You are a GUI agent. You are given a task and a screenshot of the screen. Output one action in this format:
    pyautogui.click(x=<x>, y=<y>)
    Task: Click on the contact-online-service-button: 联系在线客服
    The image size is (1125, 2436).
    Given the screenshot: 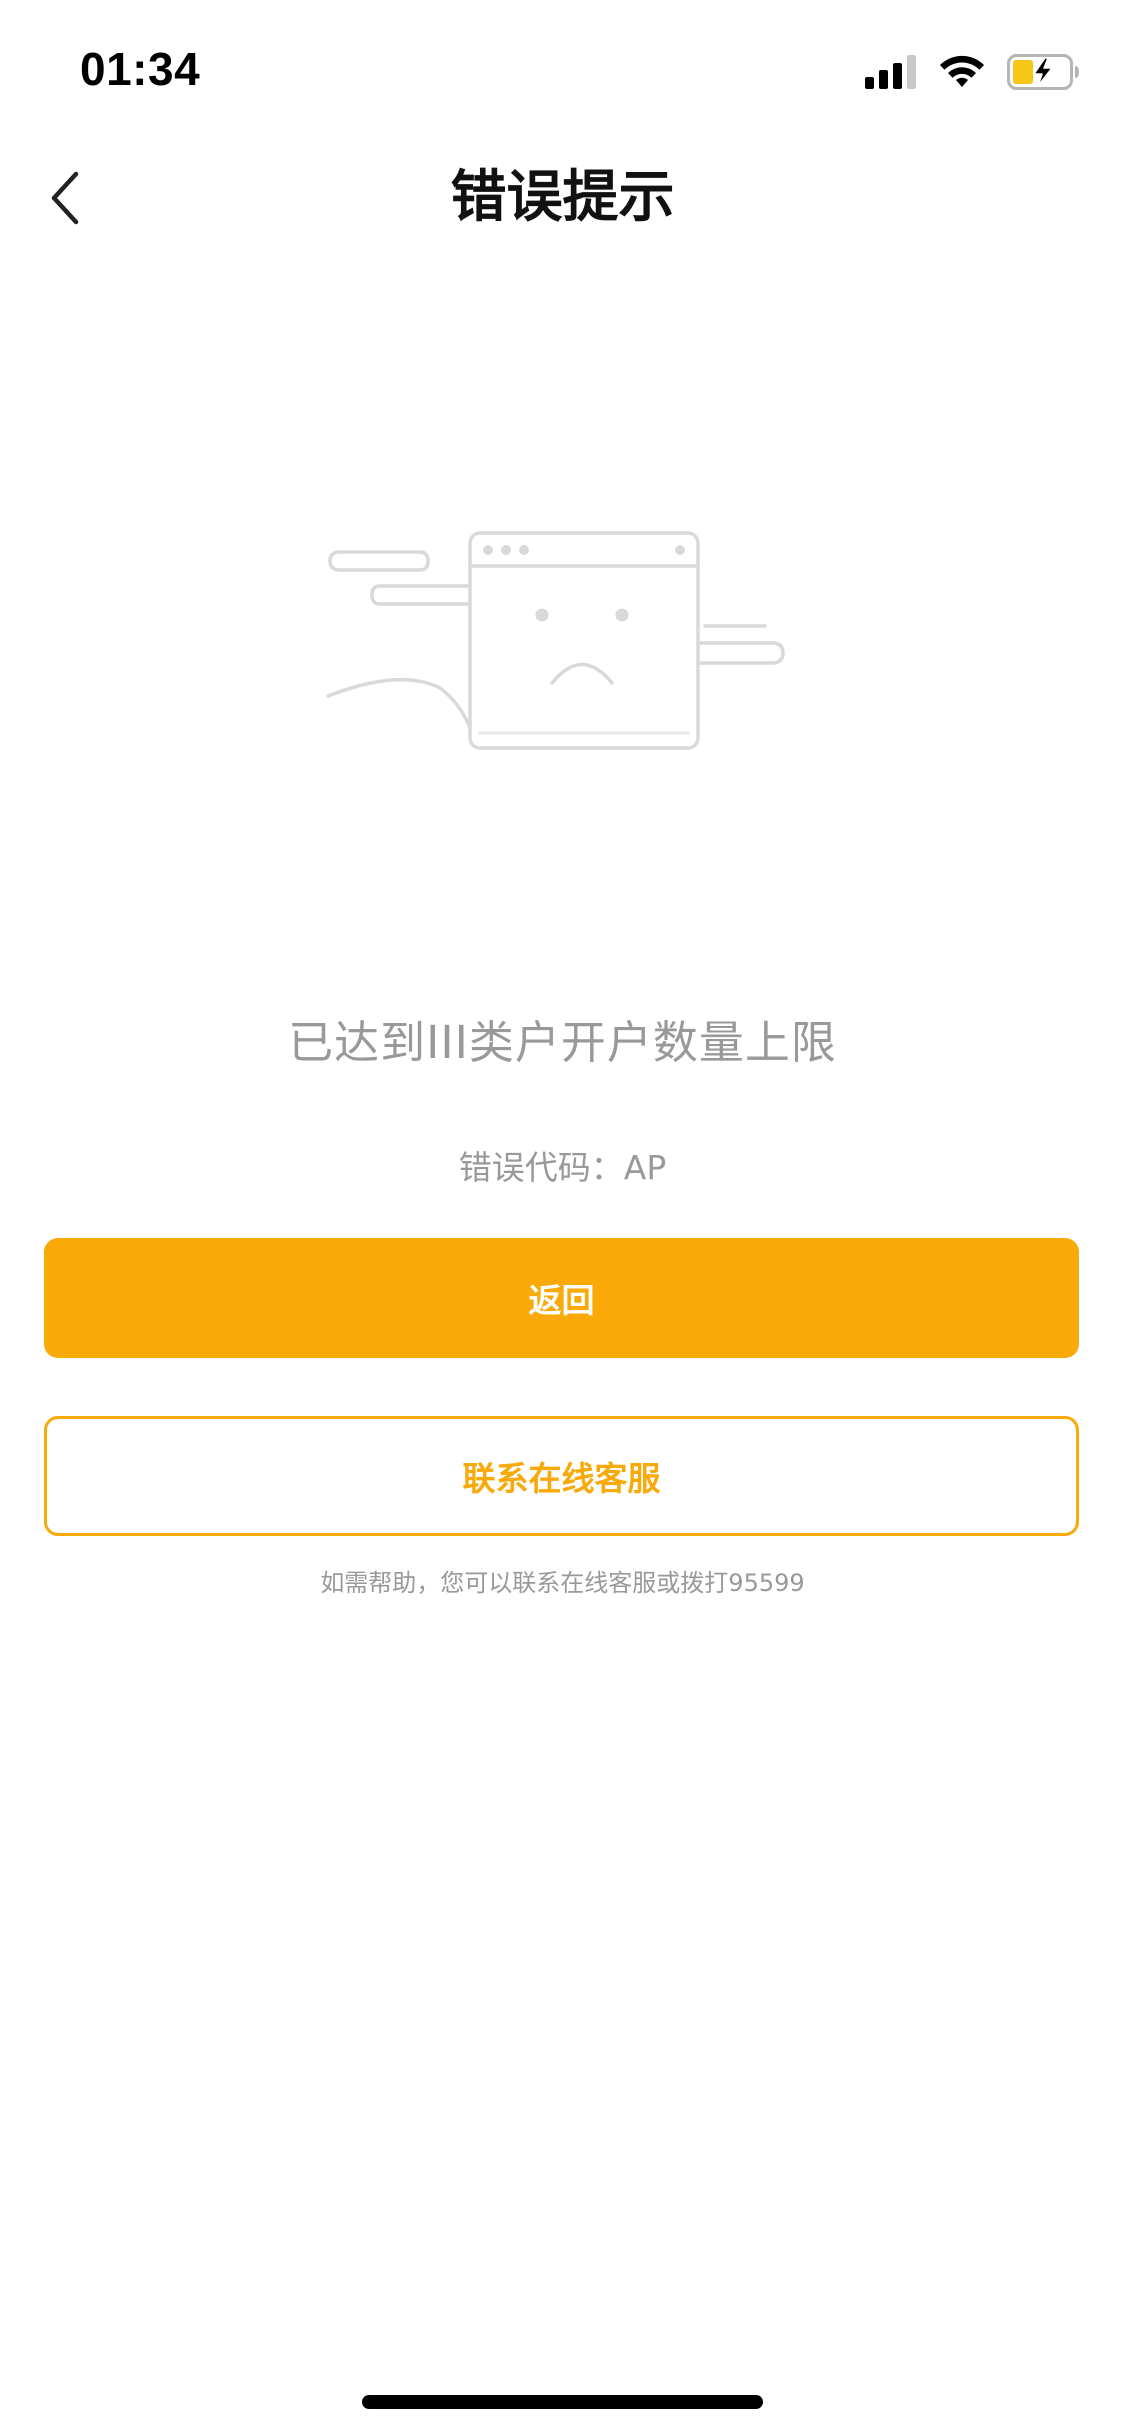 What is the action you would take?
    pyautogui.click(x=561, y=1476)
    